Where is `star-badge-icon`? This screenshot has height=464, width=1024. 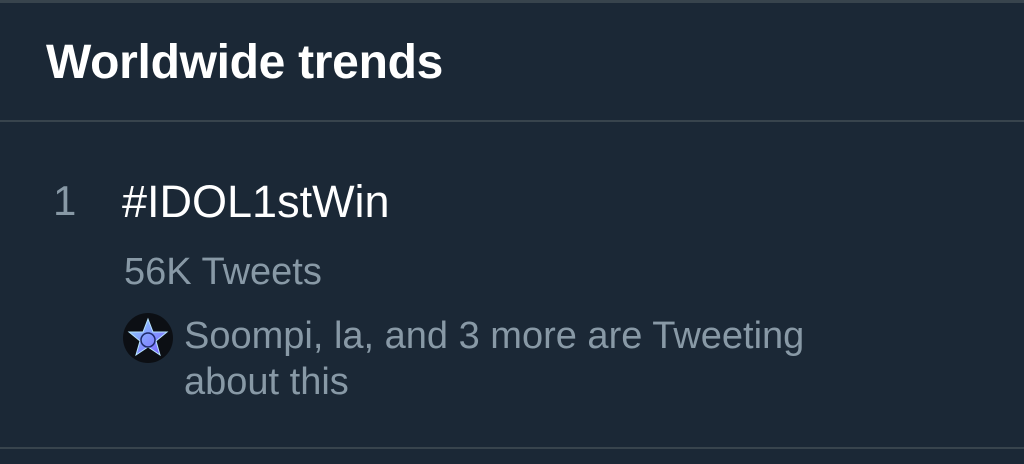 star-badge-icon is located at coordinates (148, 337).